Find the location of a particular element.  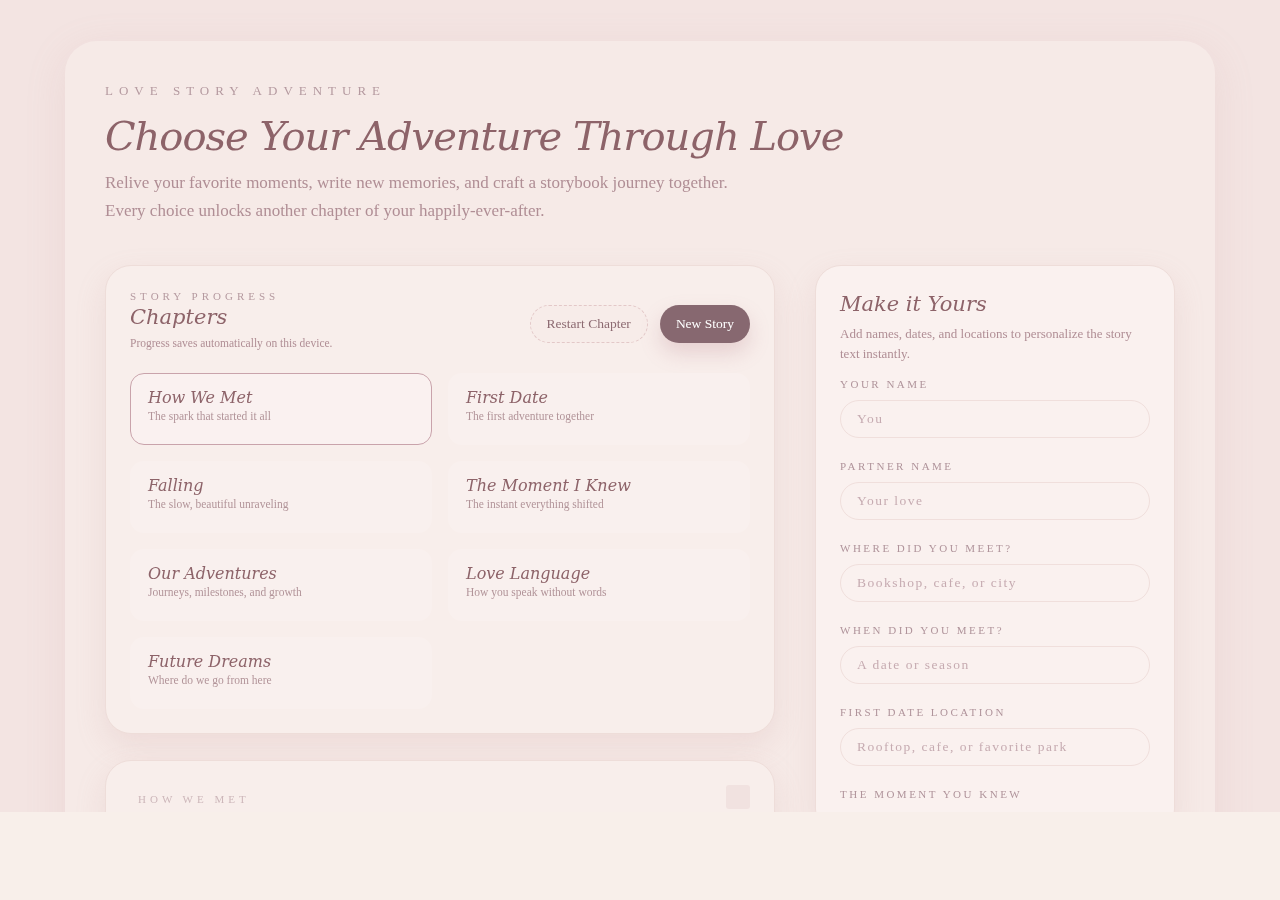

chapter-subtitle: The spark that started it all is located at coordinates (210, 416).